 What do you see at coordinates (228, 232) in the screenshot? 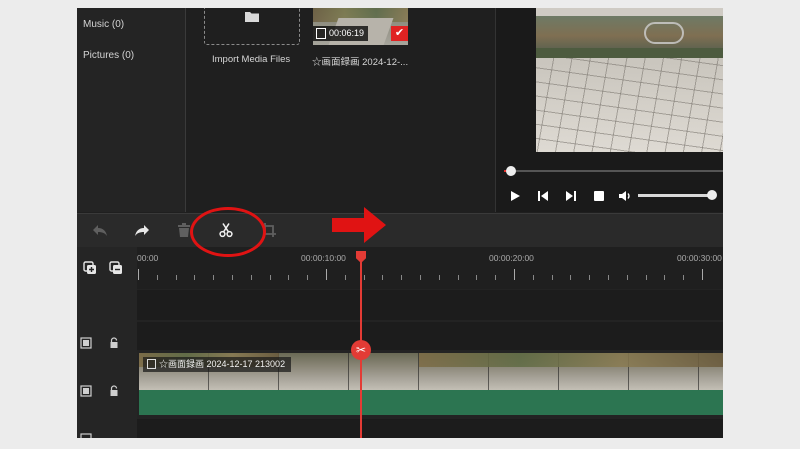
I see `annotation-circle` at bounding box center [228, 232].